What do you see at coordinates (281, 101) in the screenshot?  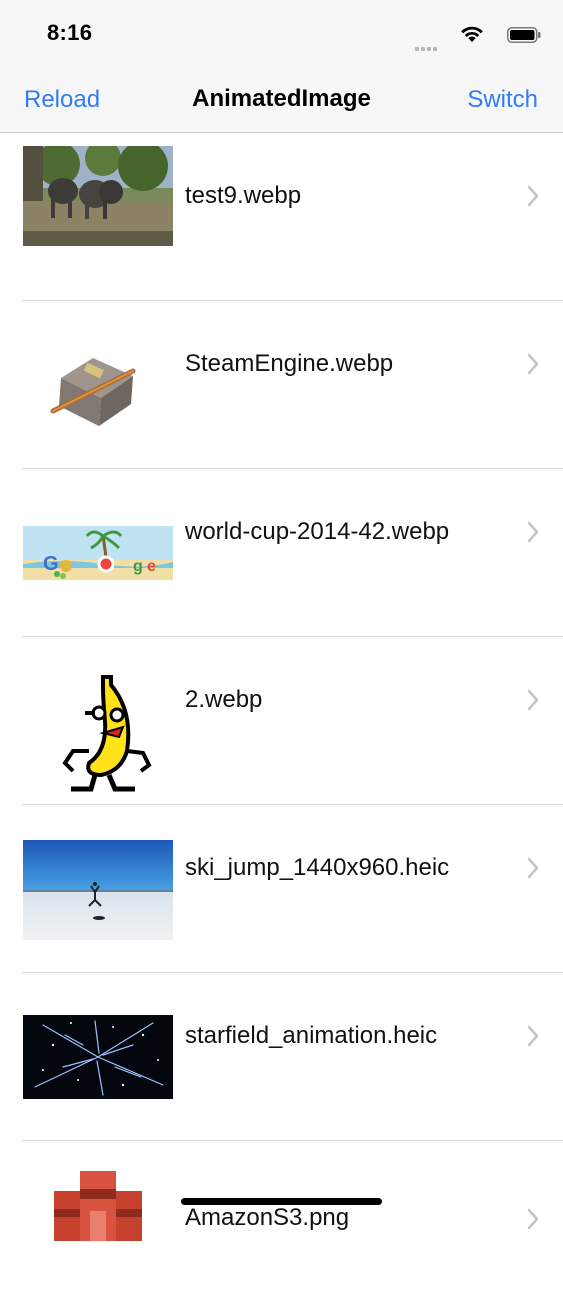 I see `navigation-bar: Reload AnimatedImage Switch` at bounding box center [281, 101].